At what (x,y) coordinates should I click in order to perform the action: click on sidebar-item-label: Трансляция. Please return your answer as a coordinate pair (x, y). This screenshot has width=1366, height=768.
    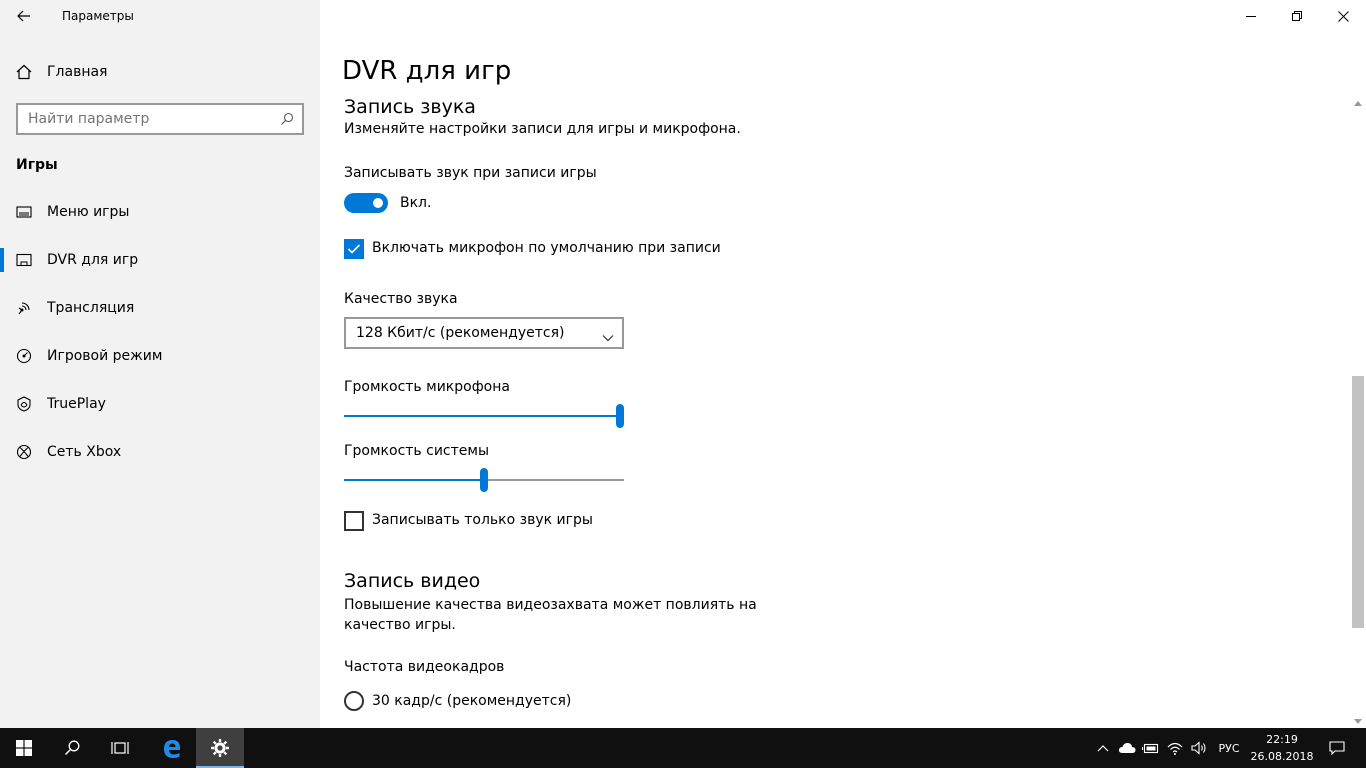
    Looking at the image, I should click on (91, 308).